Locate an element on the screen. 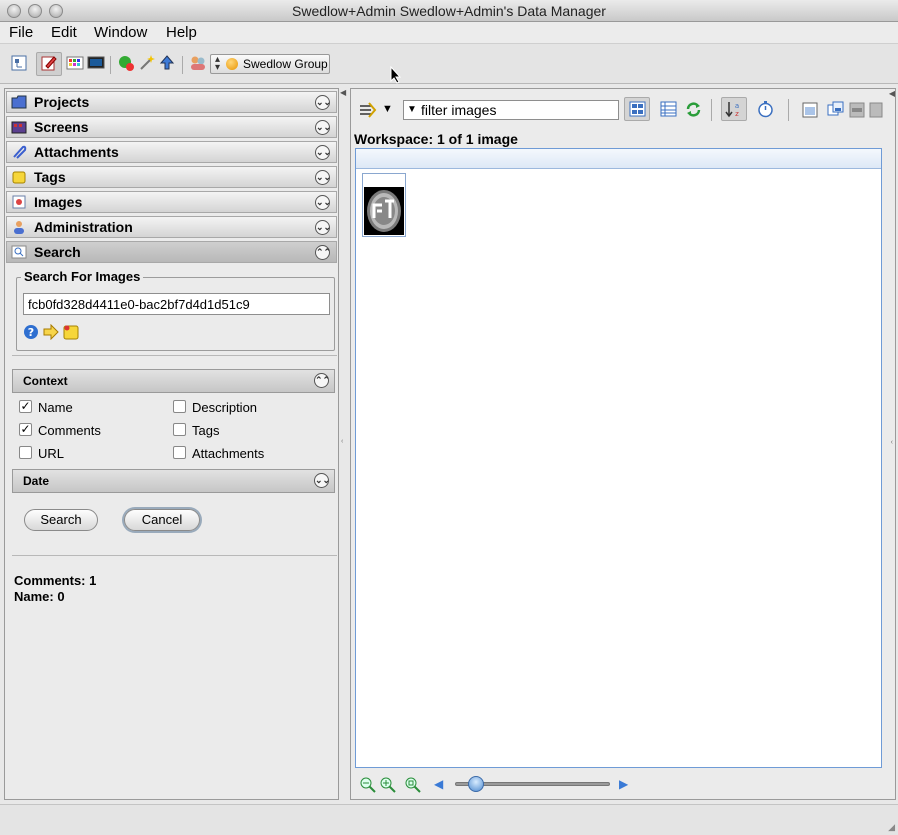  toolbar-separator is located at coordinates (110, 65).